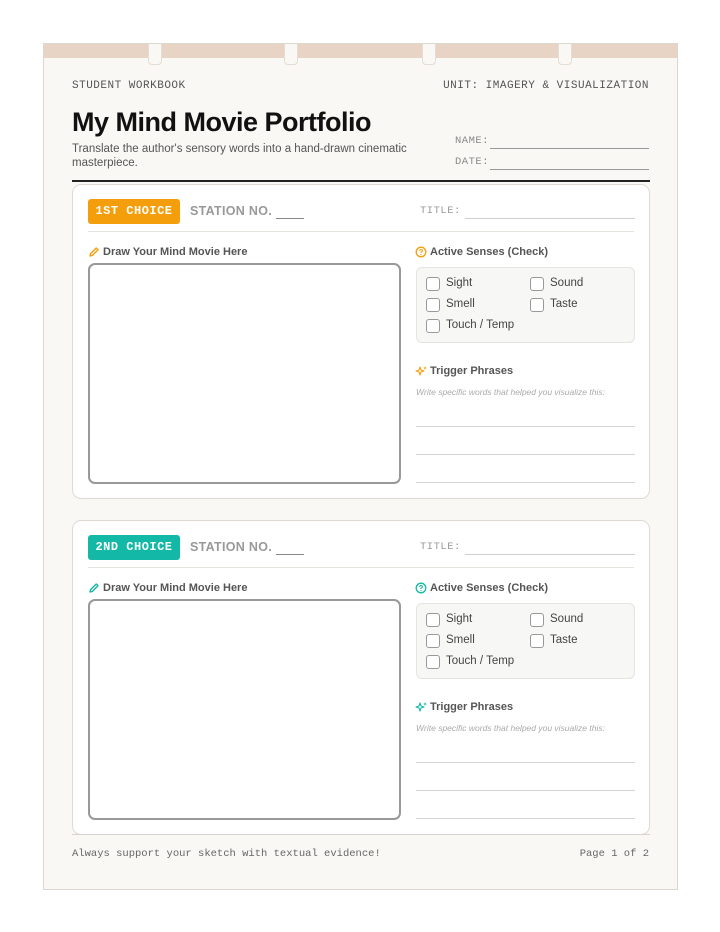 Image resolution: width=720 pixels, height=932 pixels. What do you see at coordinates (552, 141) in the screenshot?
I see `name-field: NAME:` at bounding box center [552, 141].